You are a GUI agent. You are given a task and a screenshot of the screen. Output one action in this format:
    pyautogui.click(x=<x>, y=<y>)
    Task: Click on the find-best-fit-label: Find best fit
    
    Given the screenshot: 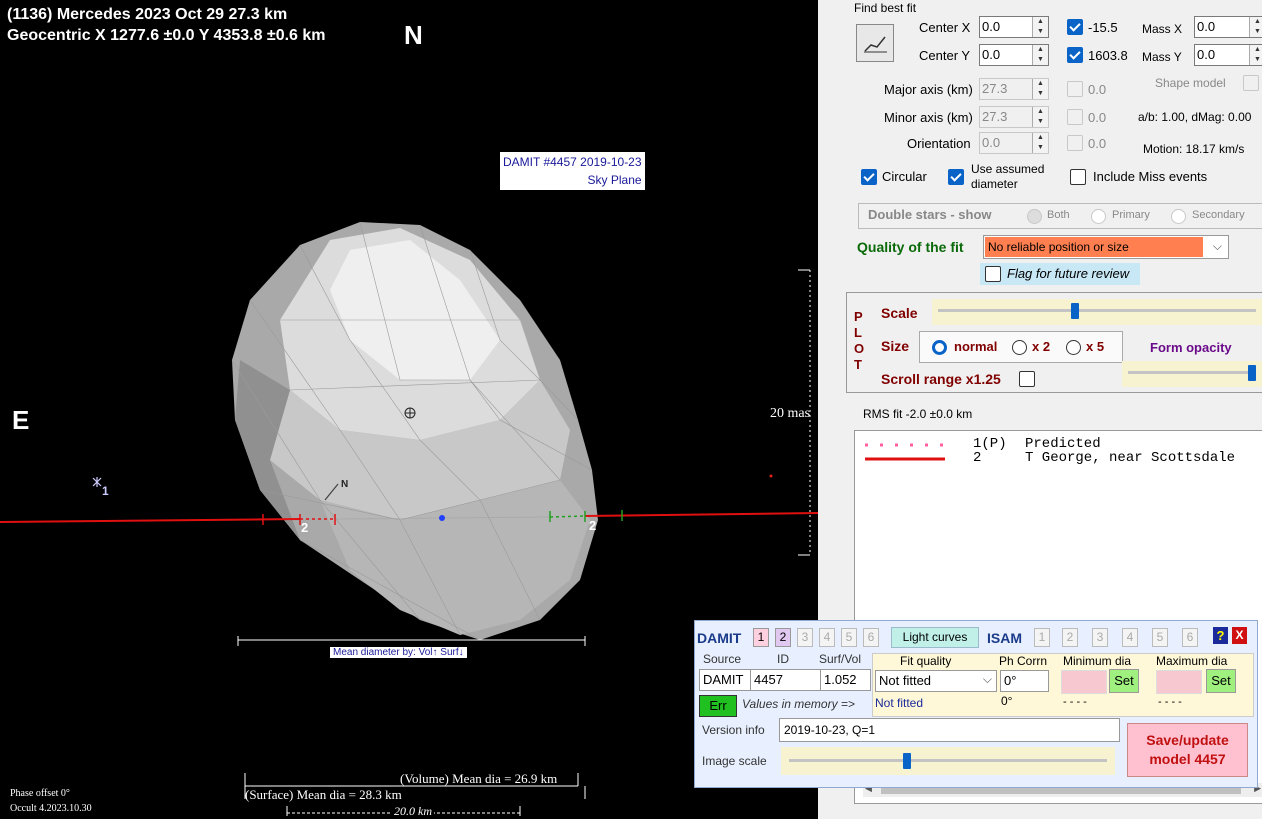 What is the action you would take?
    pyautogui.click(x=885, y=8)
    